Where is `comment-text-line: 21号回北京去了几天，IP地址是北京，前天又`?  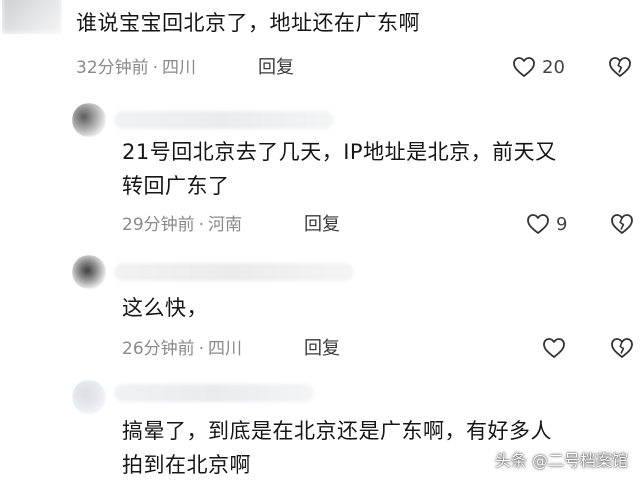
comment-text-line: 21号回北京去了几天，IP地址是北京，前天又 is located at coordinates (339, 152).